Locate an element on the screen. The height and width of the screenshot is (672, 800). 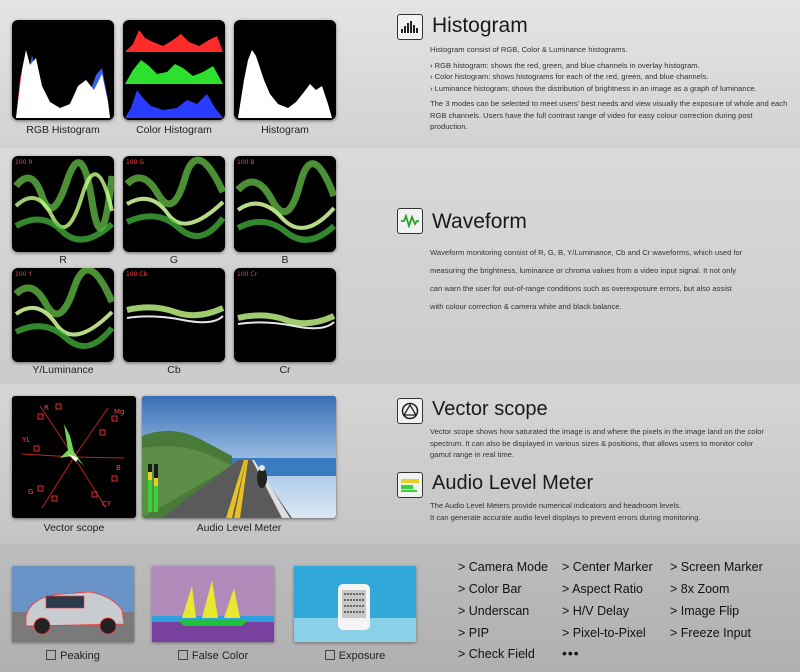
waveform-icon is located at coordinates (410, 221).